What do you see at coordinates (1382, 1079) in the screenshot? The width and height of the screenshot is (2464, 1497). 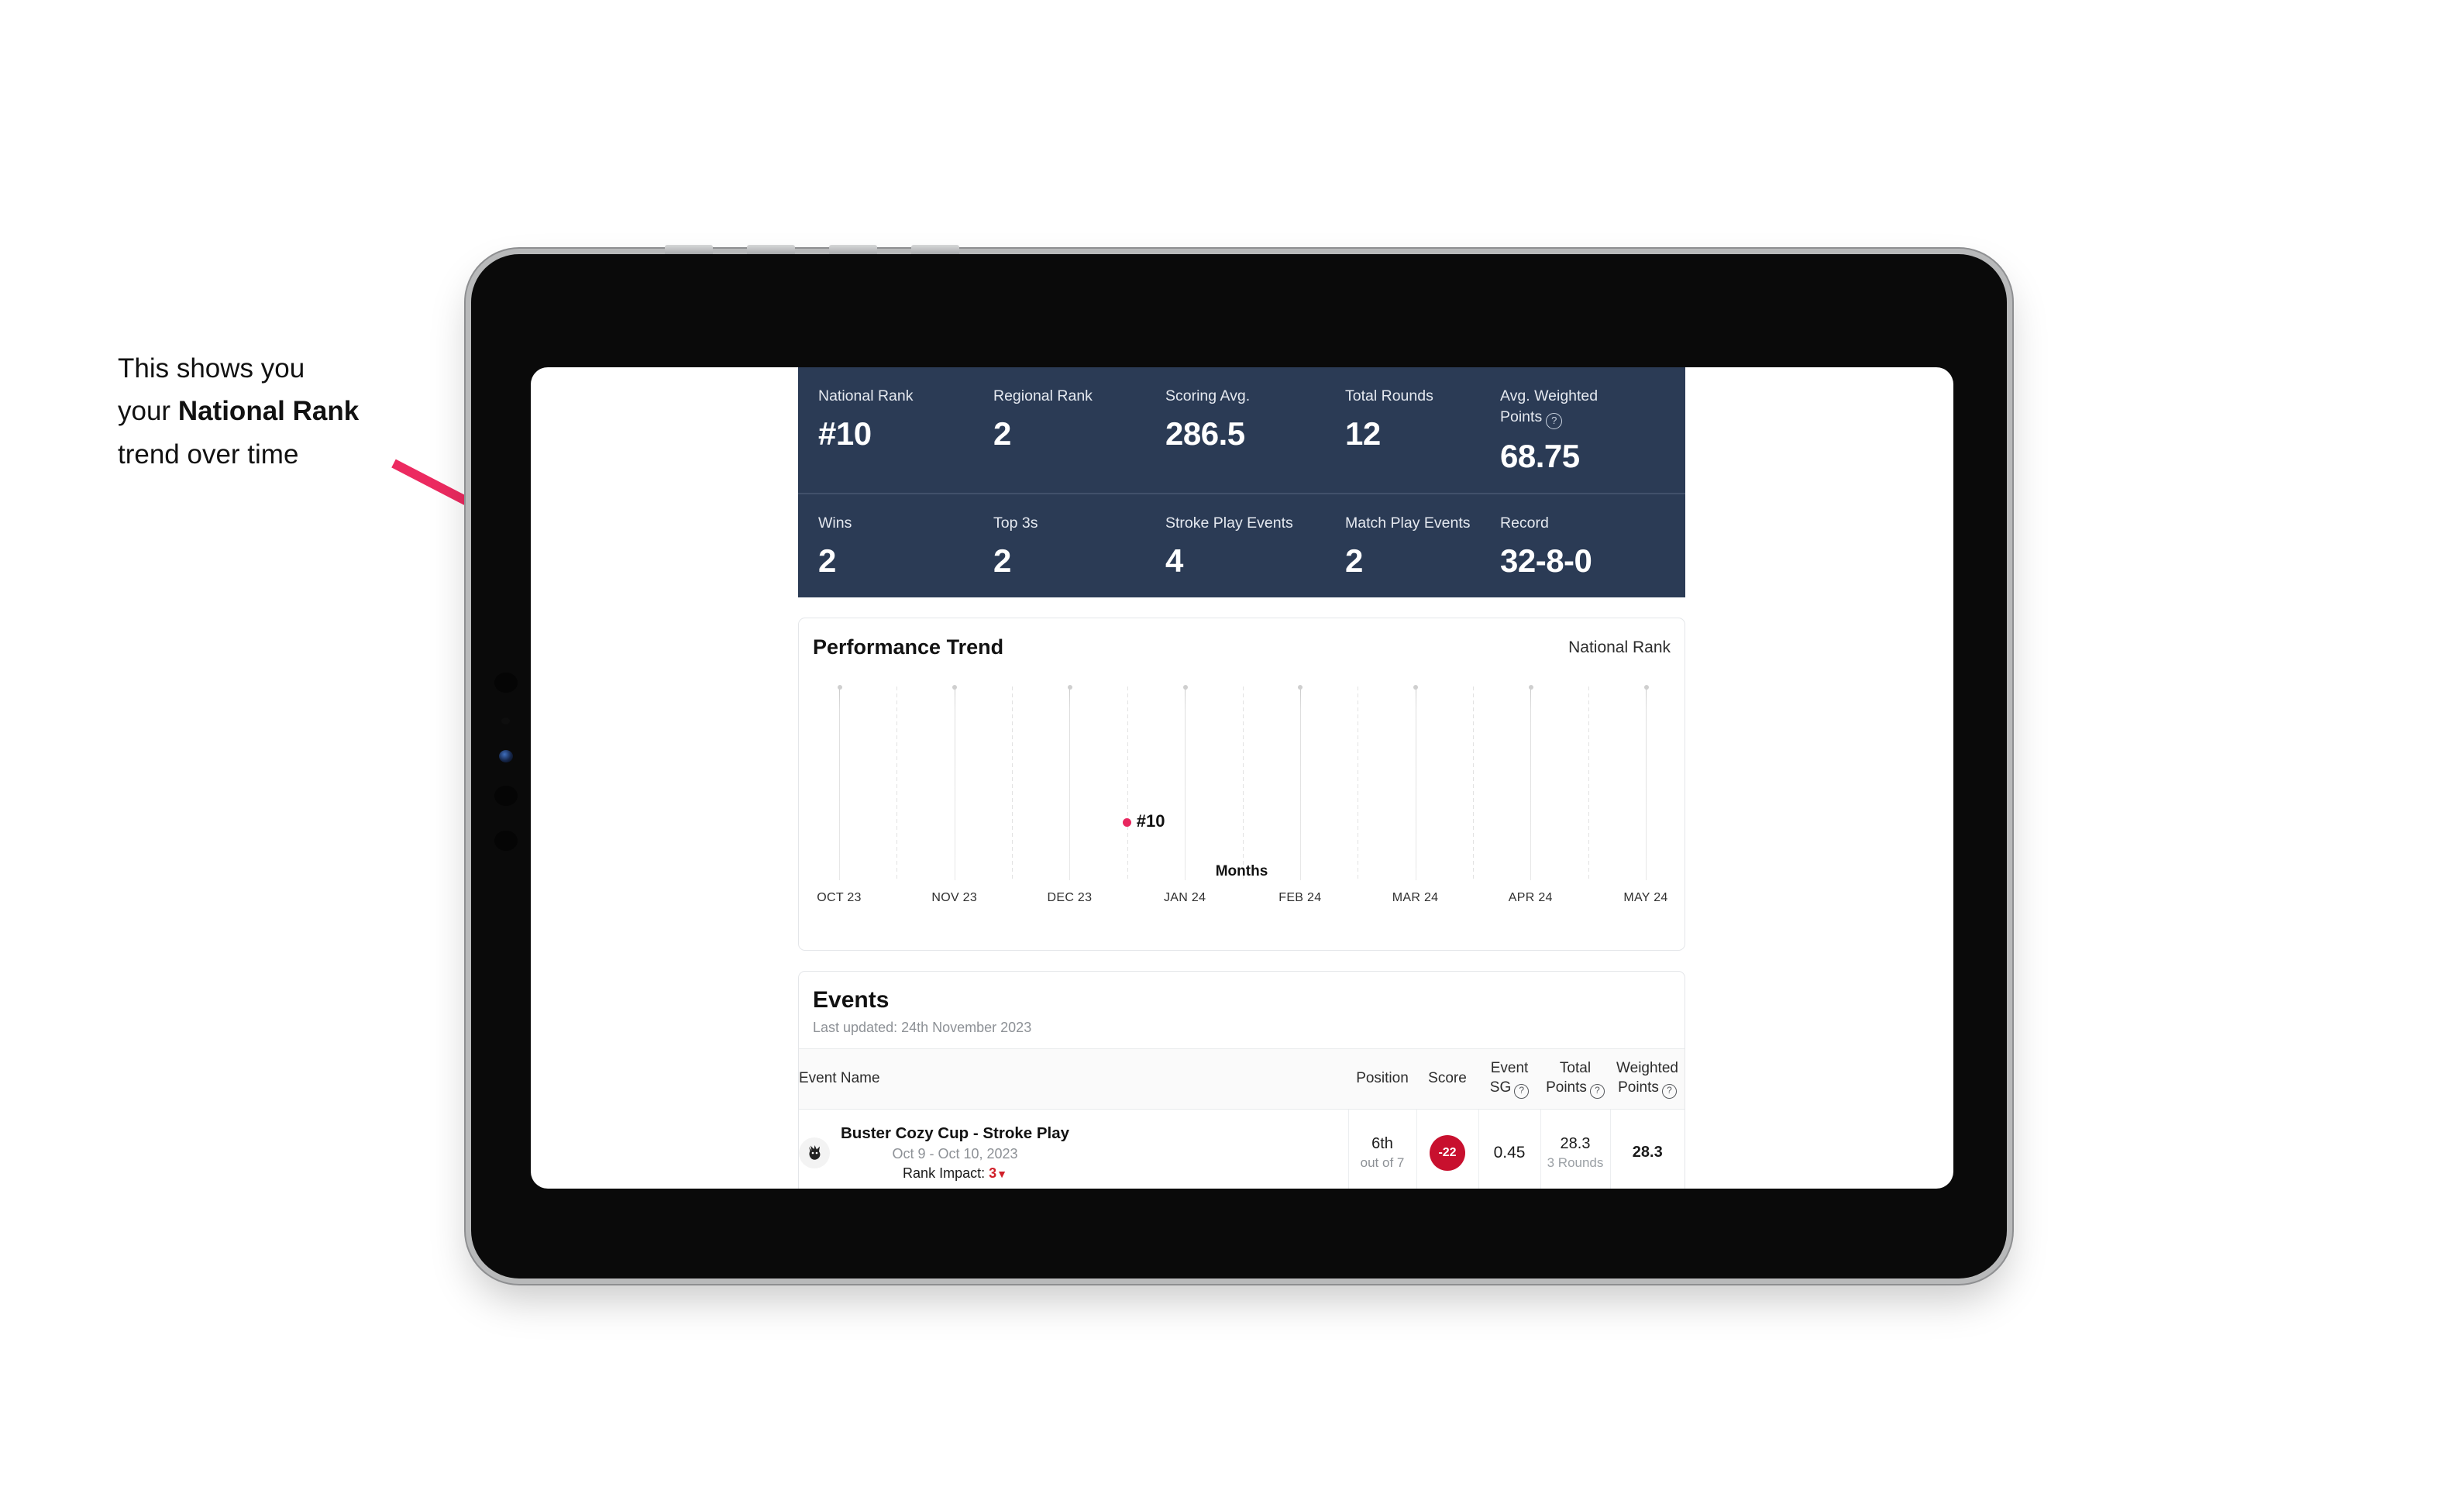 I see `column-position: Position` at bounding box center [1382, 1079].